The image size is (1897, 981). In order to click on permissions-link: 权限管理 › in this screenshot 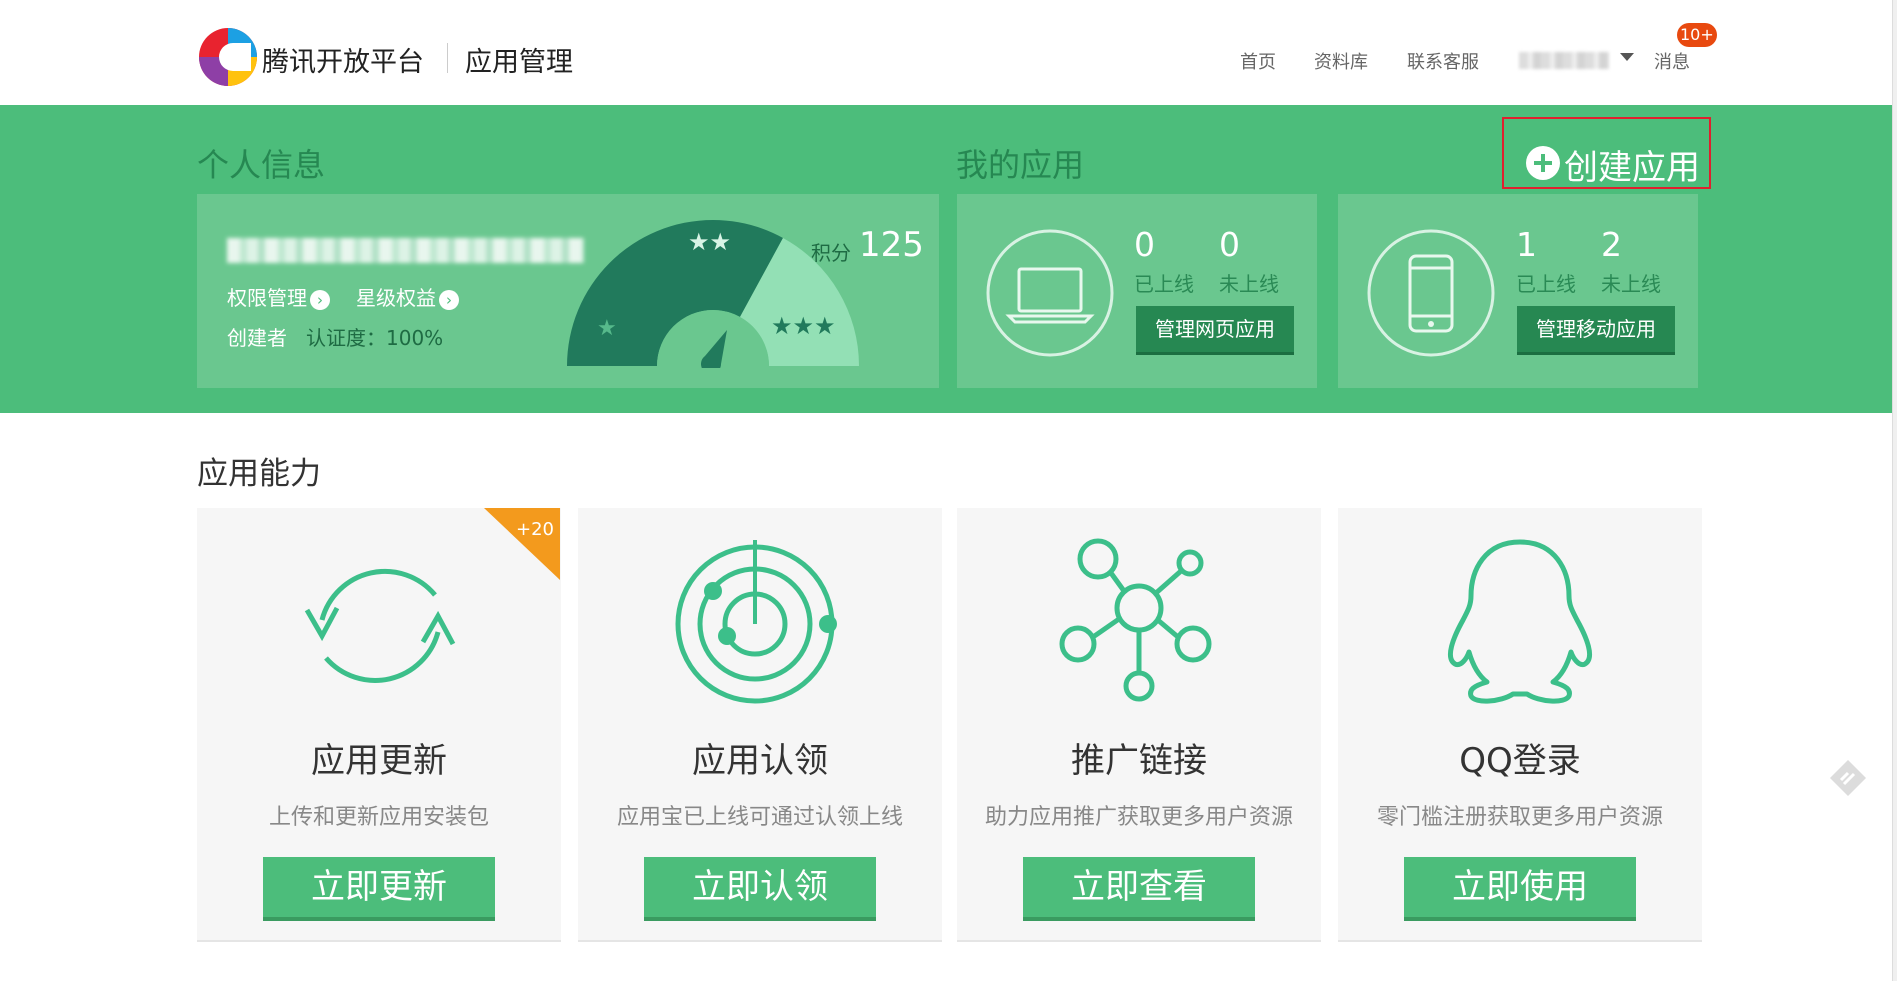, I will do `click(278, 296)`.